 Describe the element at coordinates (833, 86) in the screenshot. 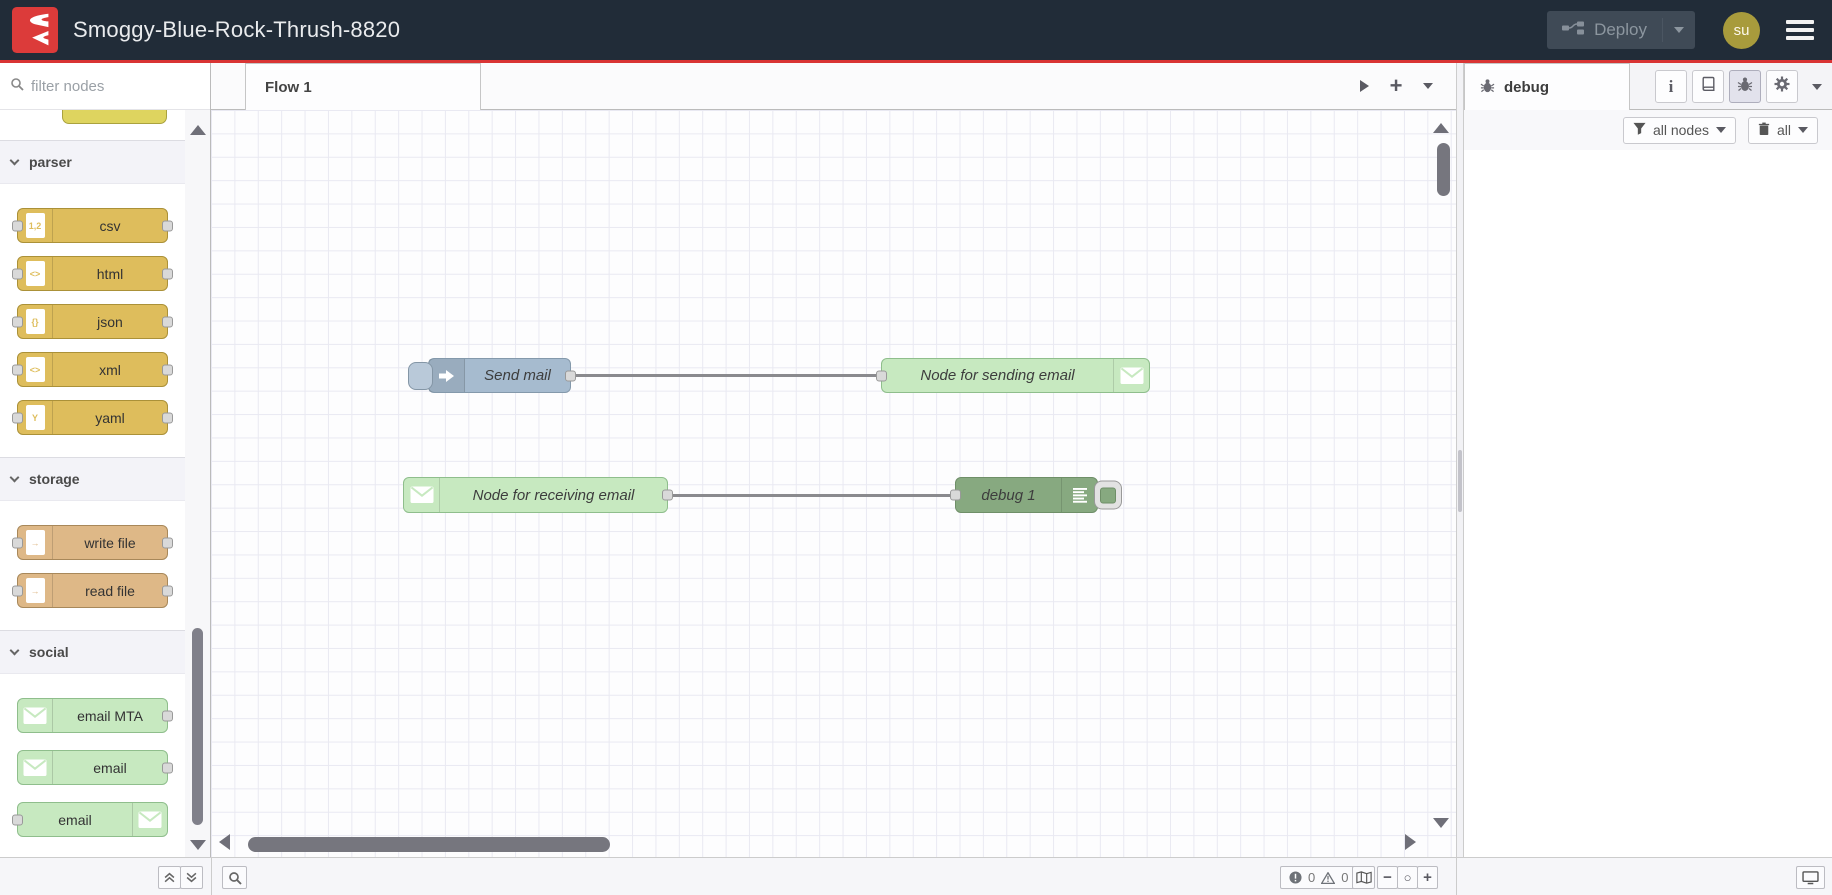

I see `workspace-tab-bar: Flow 1 +` at that location.